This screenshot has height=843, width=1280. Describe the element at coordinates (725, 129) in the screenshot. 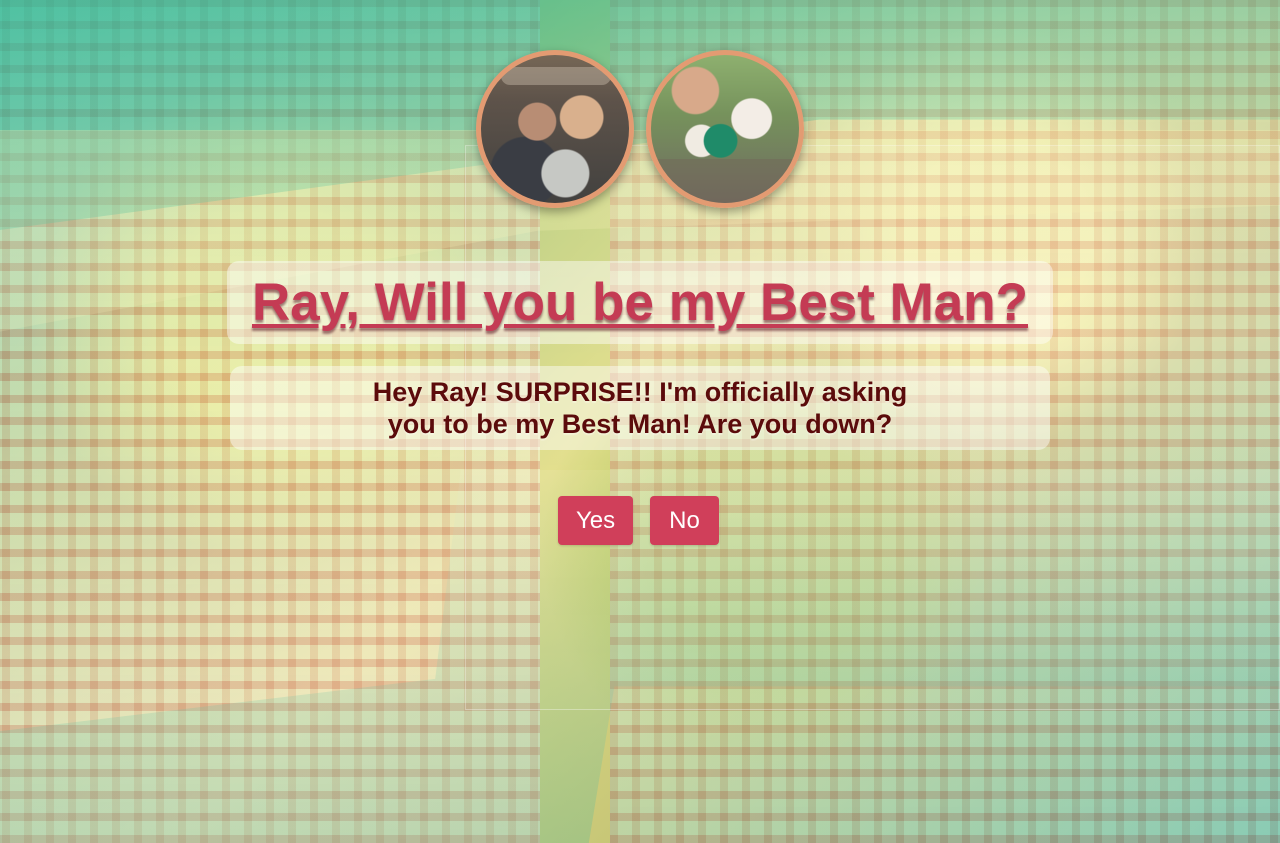

I see `photo-avatar-right` at that location.